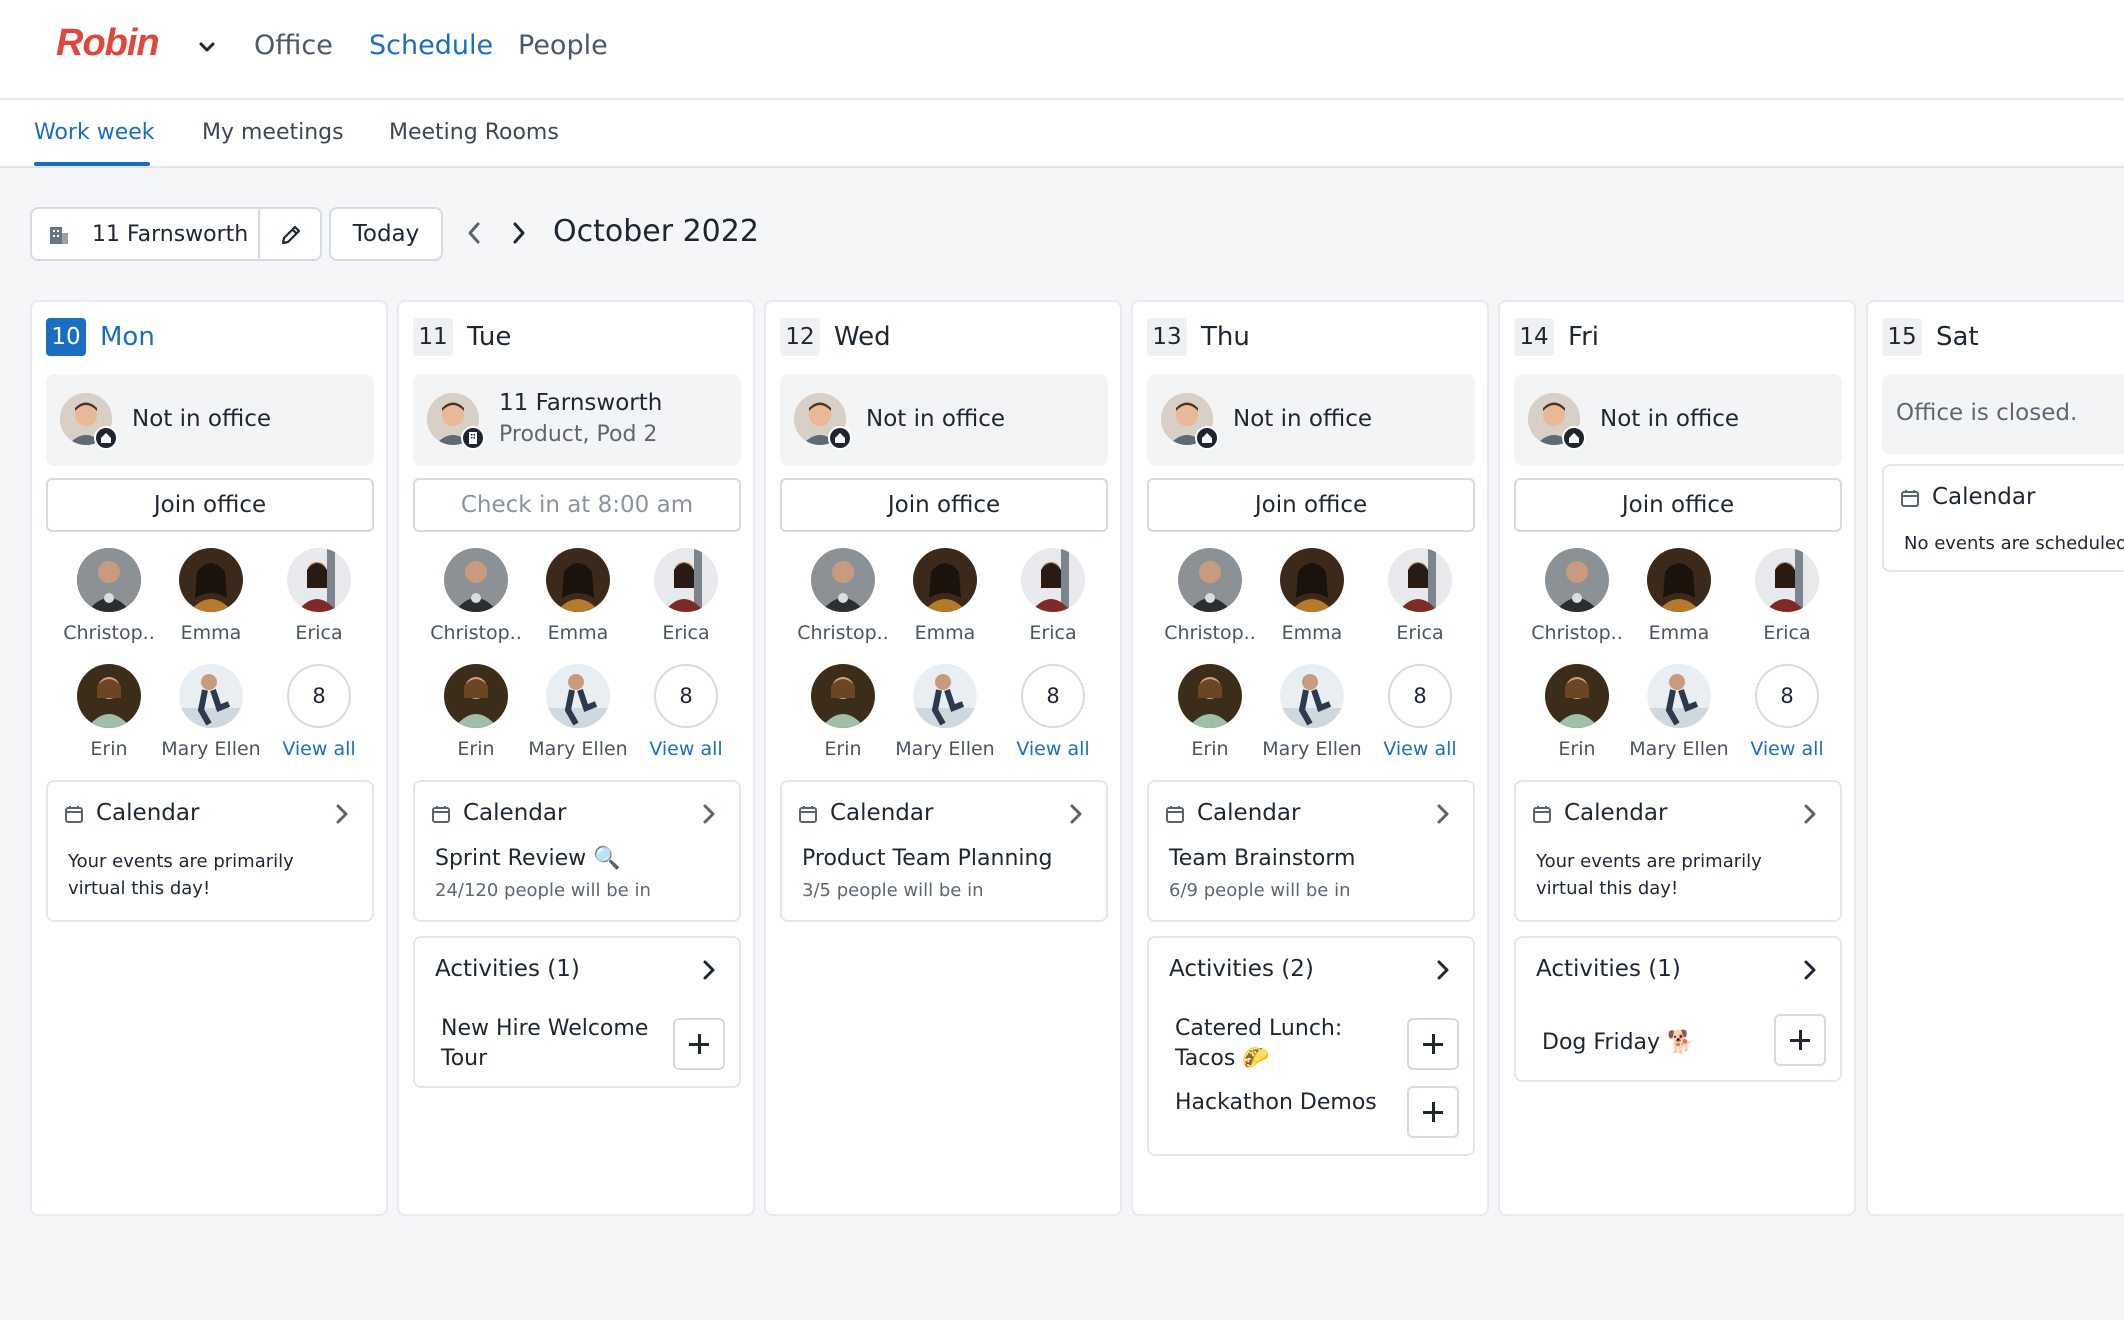 The height and width of the screenshot is (1320, 2124). I want to click on activities-card: Activities (1) Dog Friday 🐕, so click(1678, 1009).